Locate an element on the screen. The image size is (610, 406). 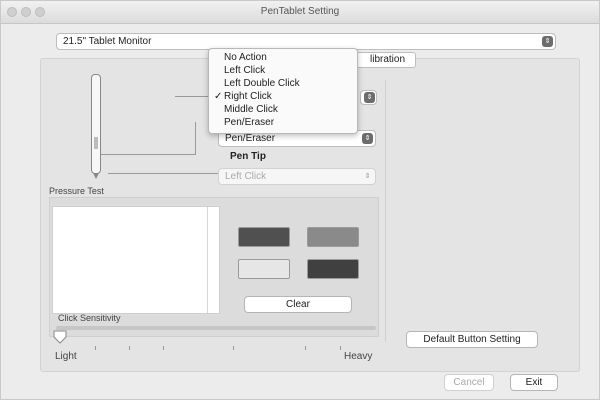
pressure-test-label: Pressure Test is located at coordinates (76, 191).